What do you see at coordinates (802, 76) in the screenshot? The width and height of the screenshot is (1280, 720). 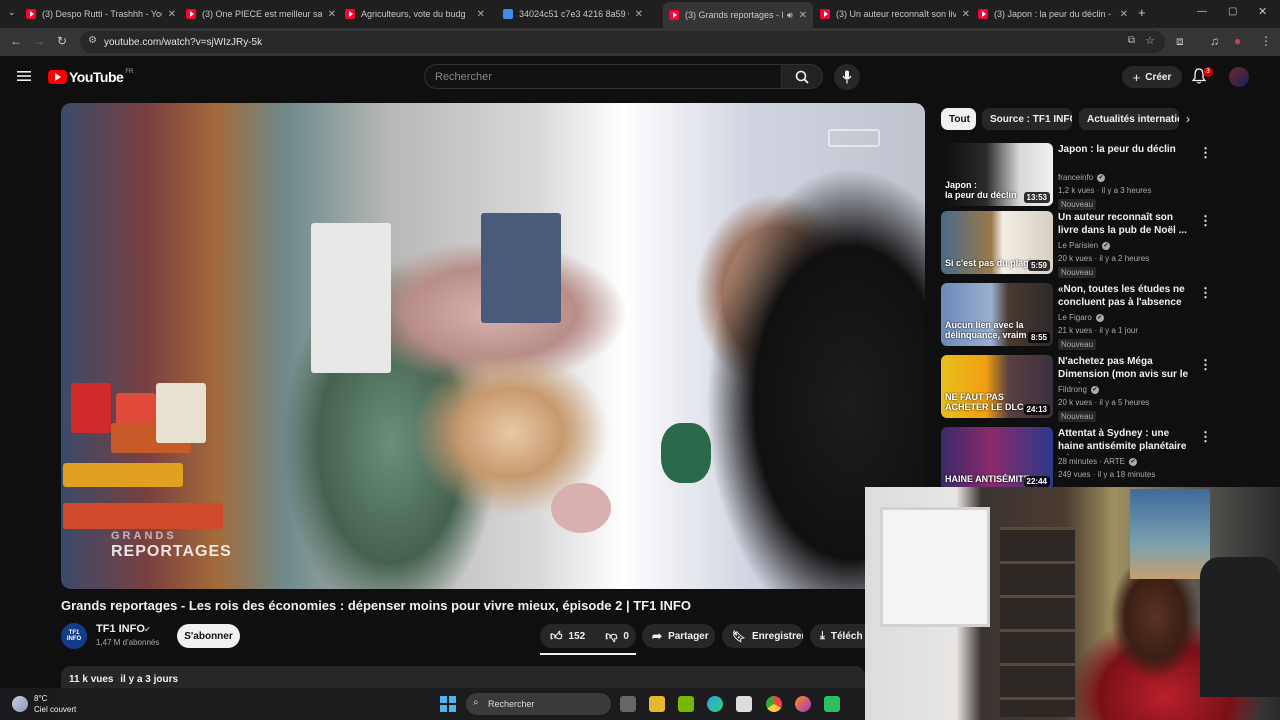 I see `search-button` at bounding box center [802, 76].